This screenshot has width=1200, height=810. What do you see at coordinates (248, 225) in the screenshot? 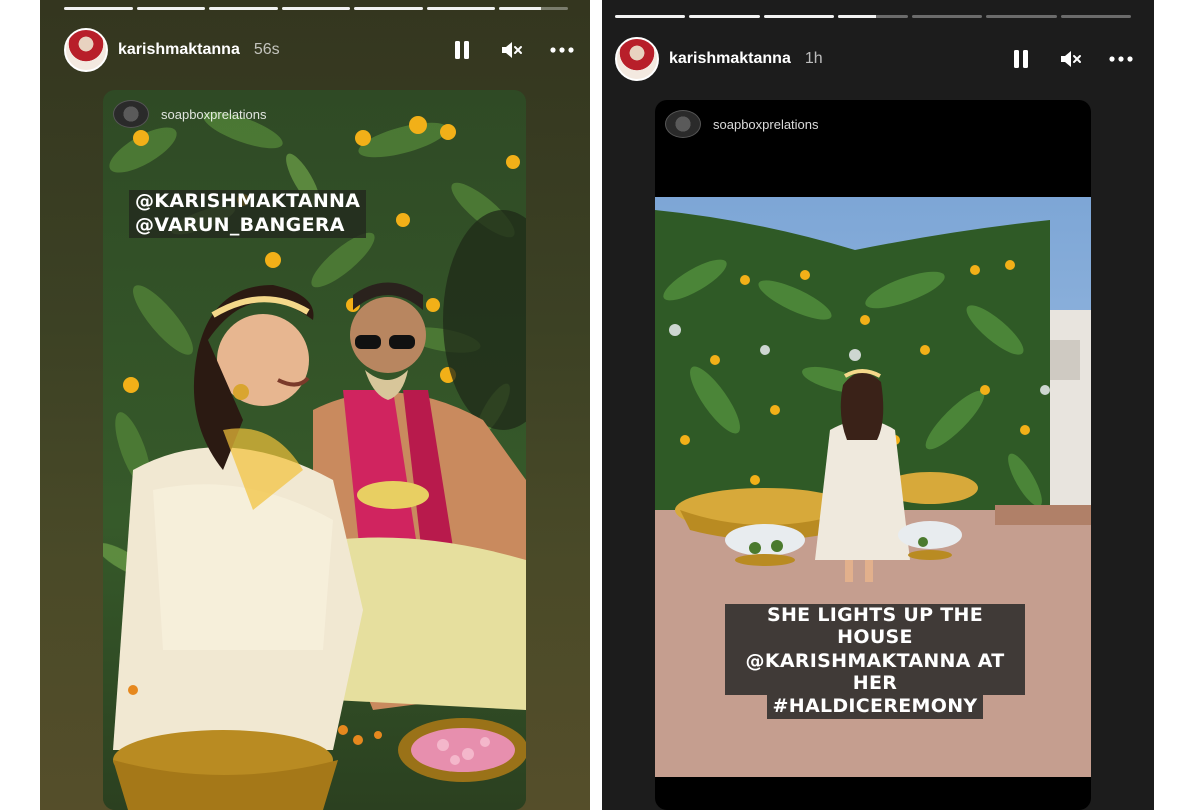
I see `mention-tag: @VARUN_BANGERA` at bounding box center [248, 225].